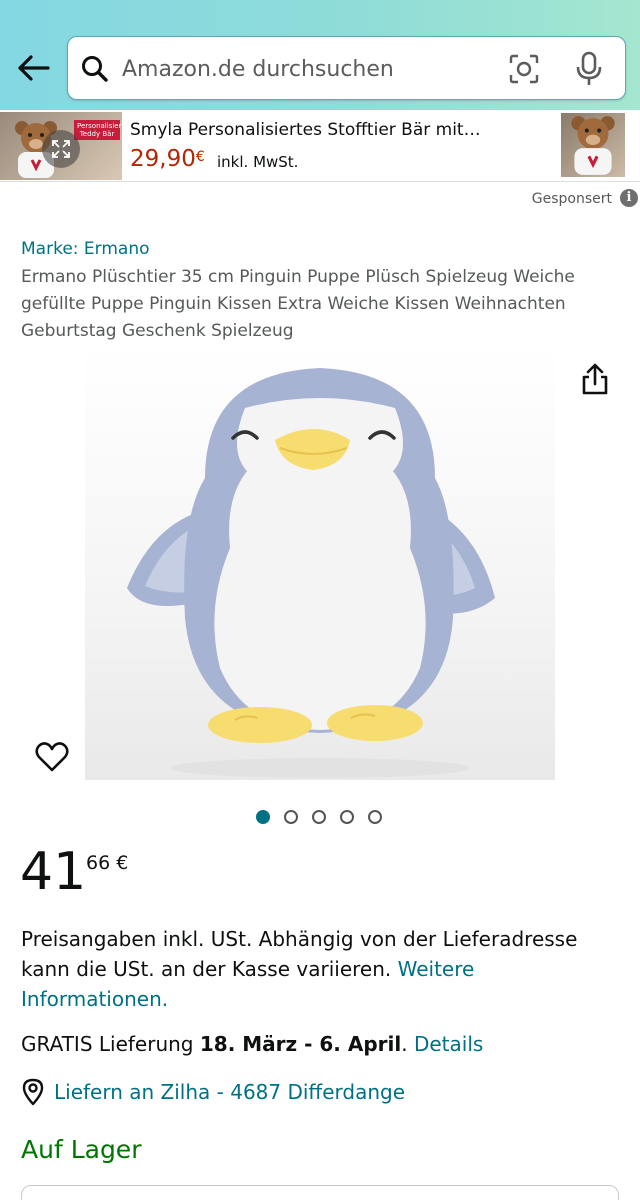 The width and height of the screenshot is (640, 1200). I want to click on sponsored-label: Gesponsert, so click(571, 199).